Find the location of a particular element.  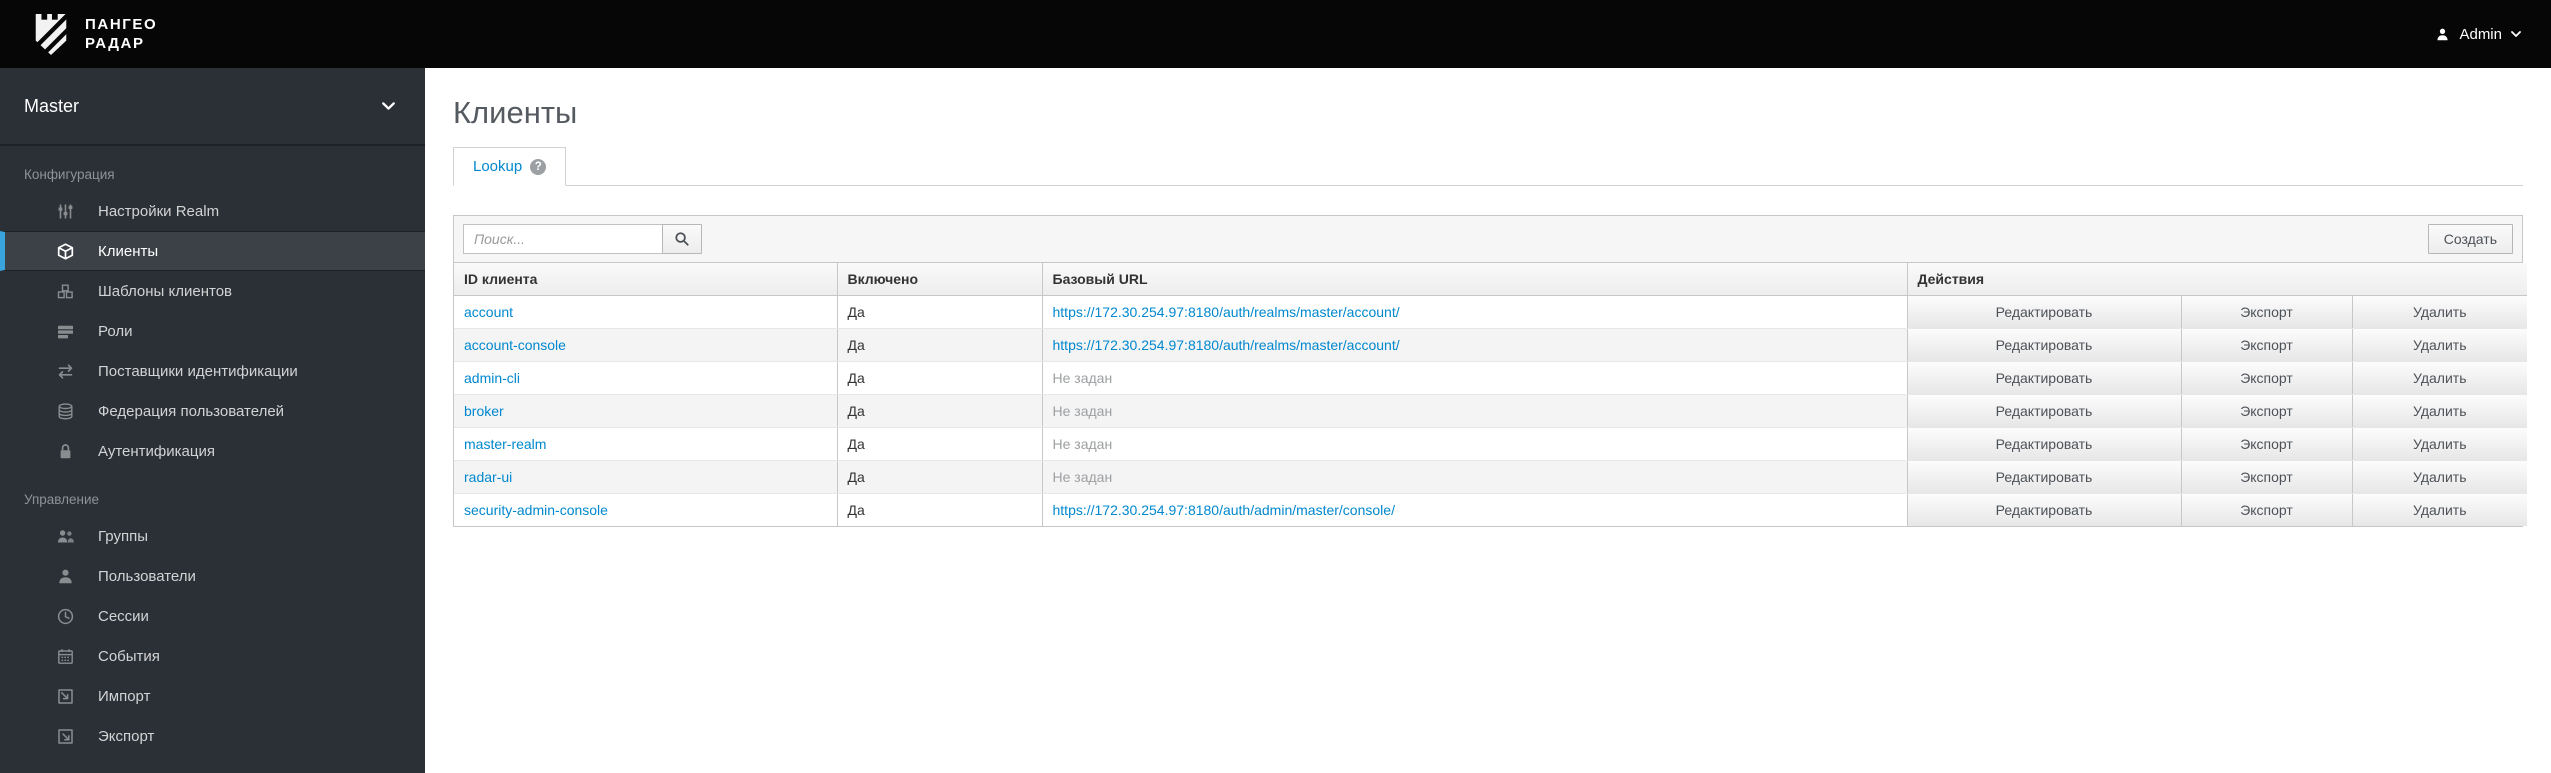

sidebar-item-import: Импорт is located at coordinates (212, 696).